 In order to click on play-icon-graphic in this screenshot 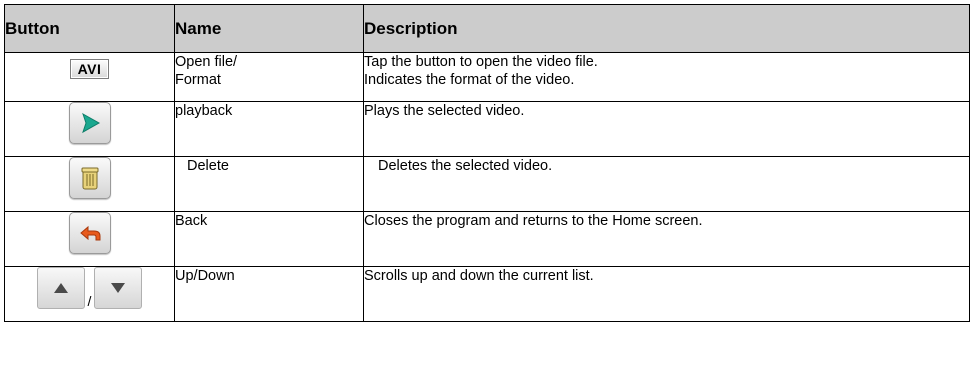, I will do `click(90, 123)`.